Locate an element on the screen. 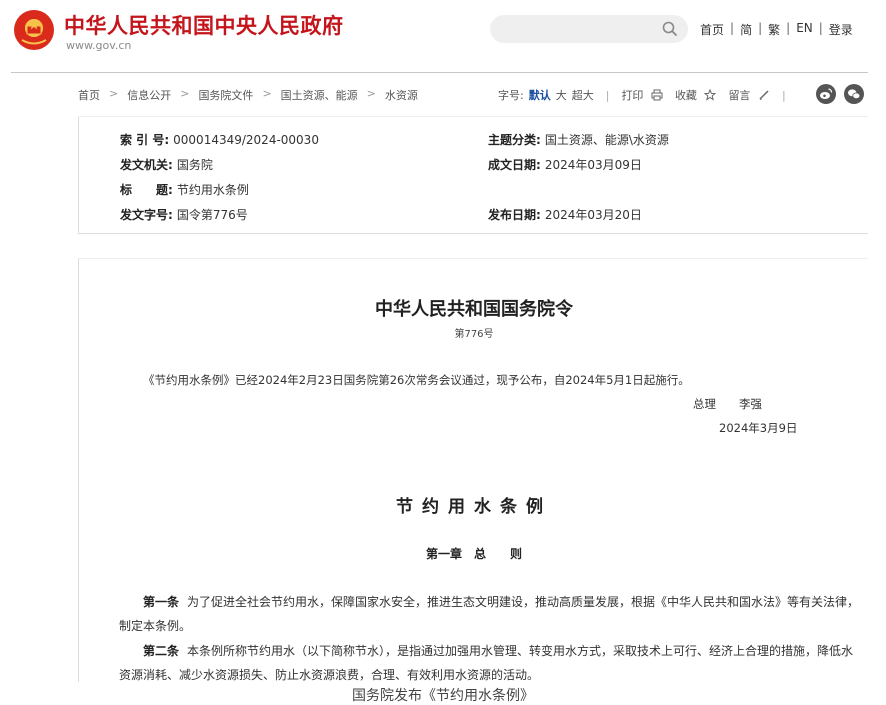  page-tools: 字号: 默认 大 超大 | 打印 收藏 留言 | is located at coordinates (648, 95).